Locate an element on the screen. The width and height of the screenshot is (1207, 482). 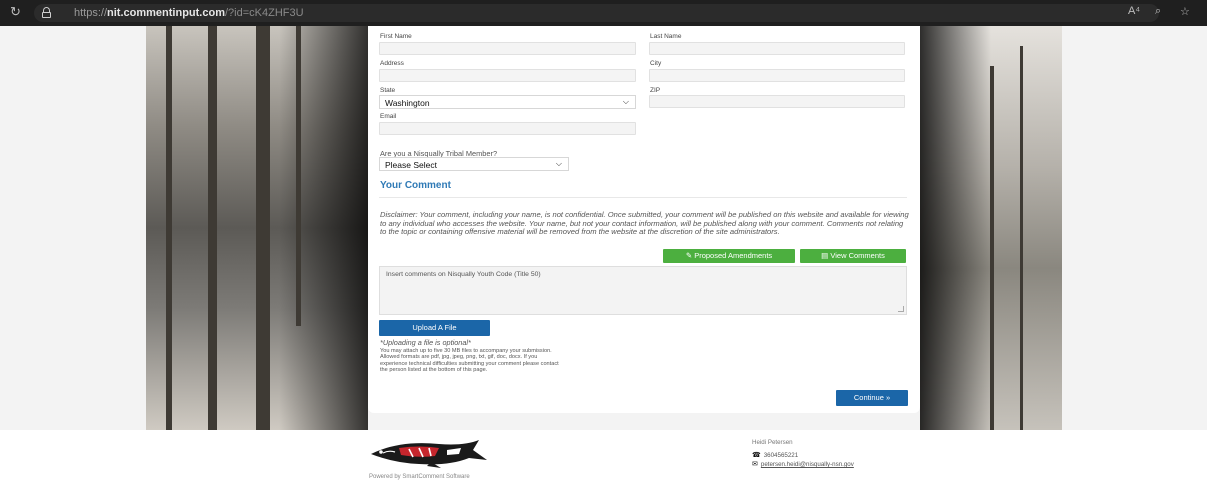
zip-input is located at coordinates (777, 101).